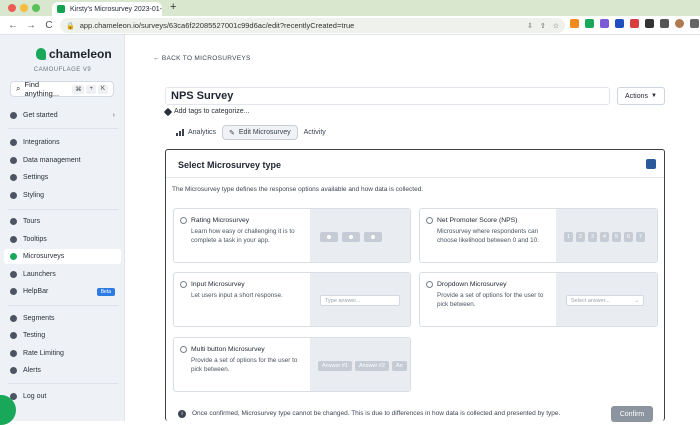  What do you see at coordinates (679, 23) in the screenshot?
I see `profile-avatar` at bounding box center [679, 23].